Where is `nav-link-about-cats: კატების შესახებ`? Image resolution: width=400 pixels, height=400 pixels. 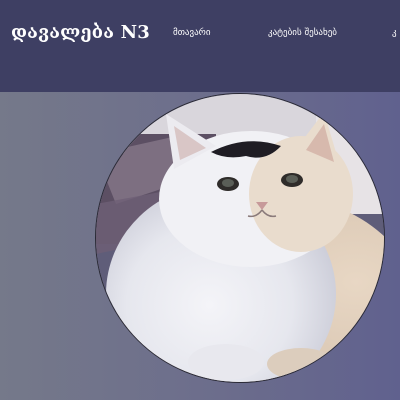 nav-link-about-cats: კატების შესახებ is located at coordinates (302, 33).